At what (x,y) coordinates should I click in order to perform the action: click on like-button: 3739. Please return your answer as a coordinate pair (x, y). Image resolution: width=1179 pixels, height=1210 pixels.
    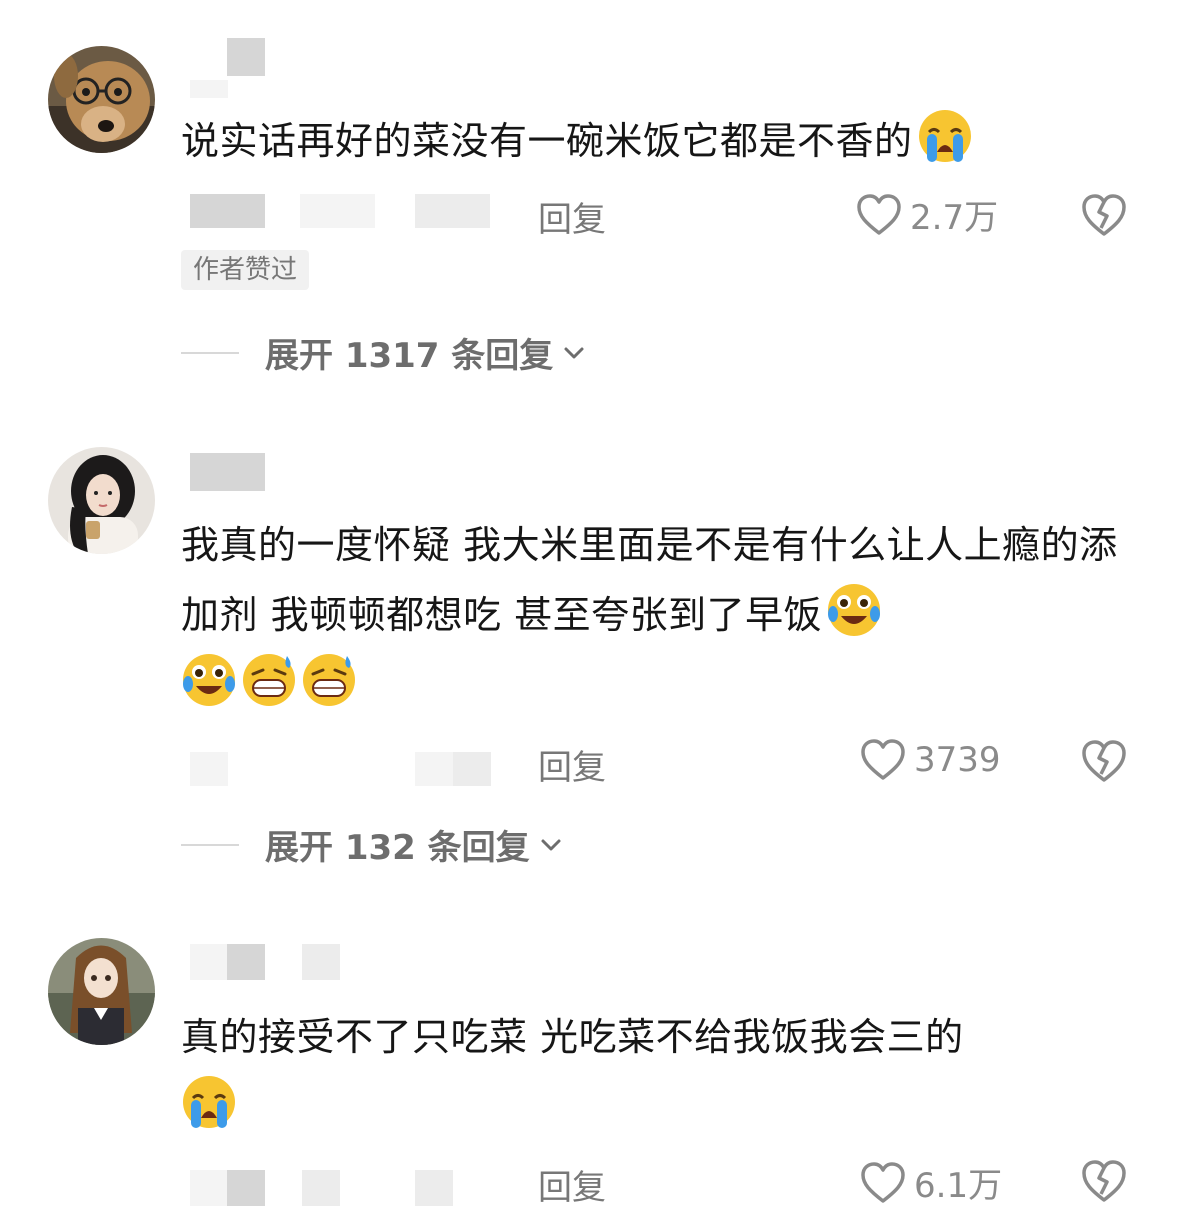
    Looking at the image, I should click on (930, 760).